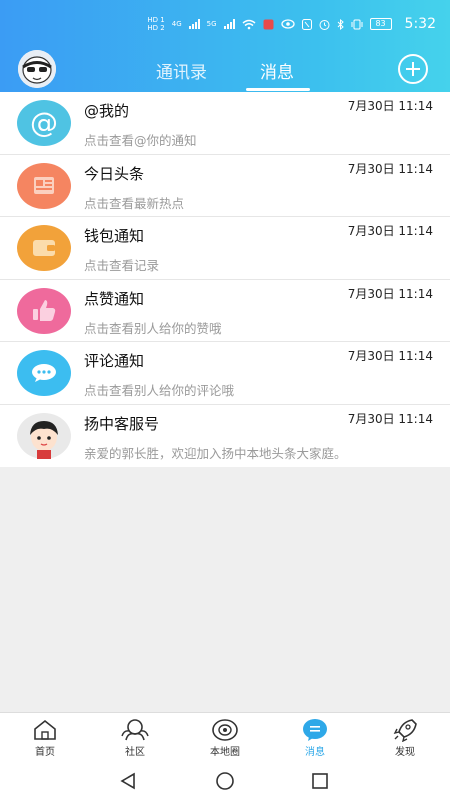 Image resolution: width=450 pixels, height=800 pixels. I want to click on user-avatar-image, so click(37, 69).